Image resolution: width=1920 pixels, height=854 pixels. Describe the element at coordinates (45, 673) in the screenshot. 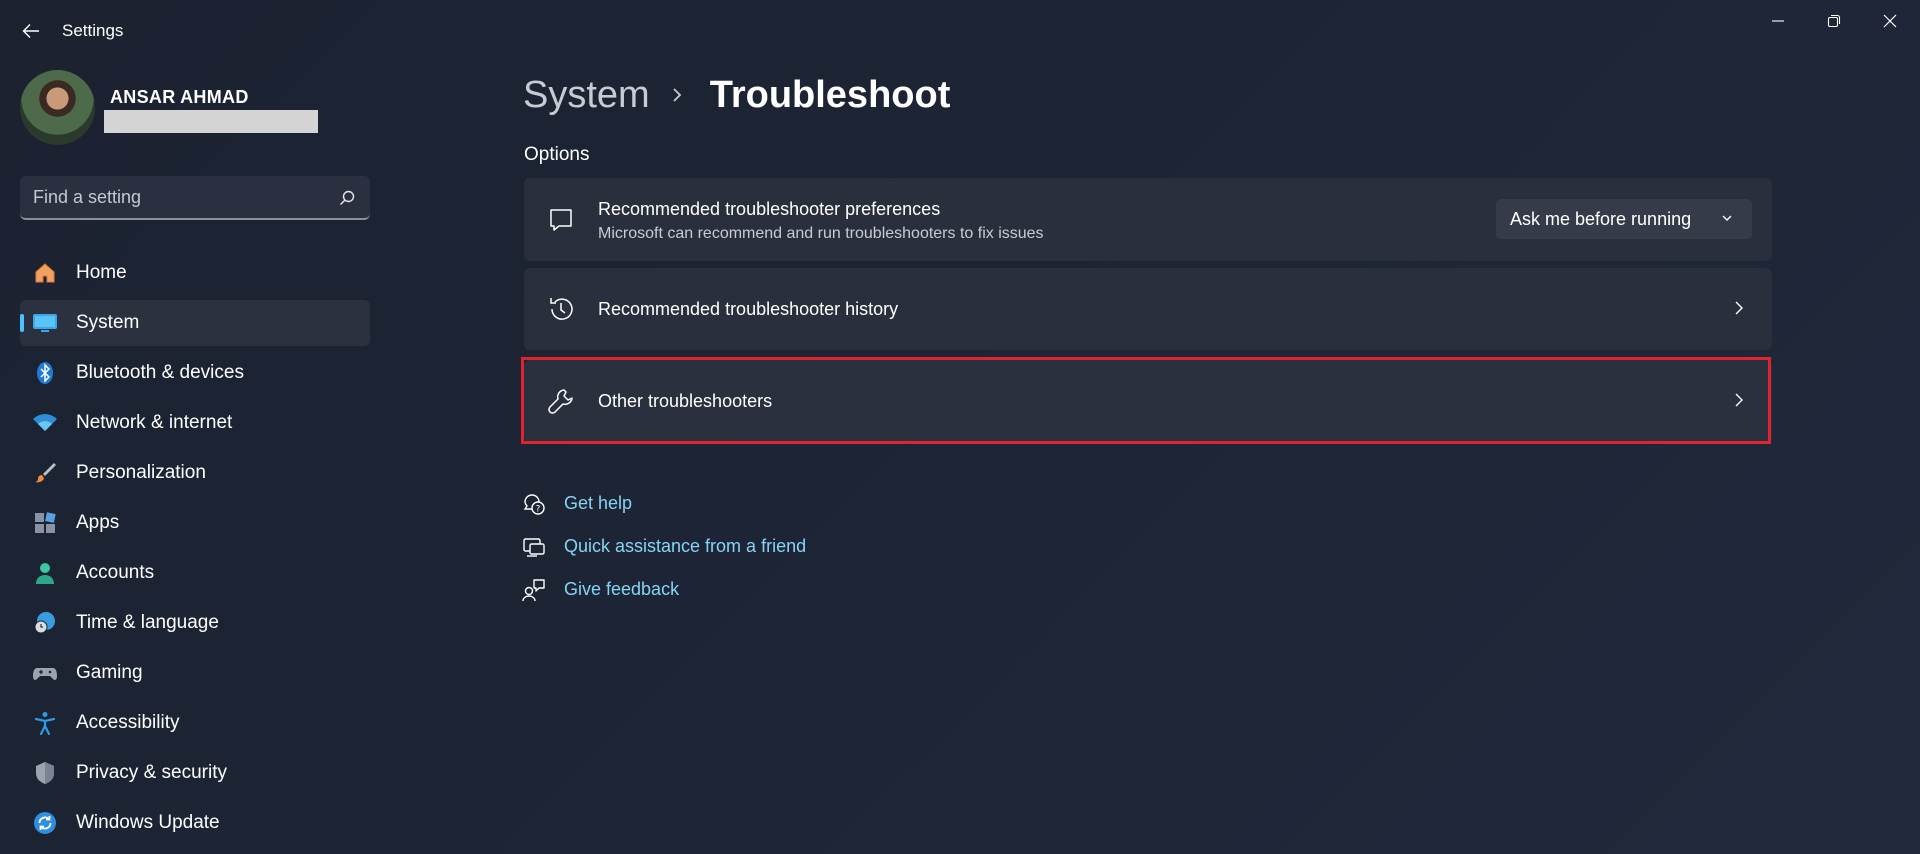

I see `gamepad-icon` at that location.